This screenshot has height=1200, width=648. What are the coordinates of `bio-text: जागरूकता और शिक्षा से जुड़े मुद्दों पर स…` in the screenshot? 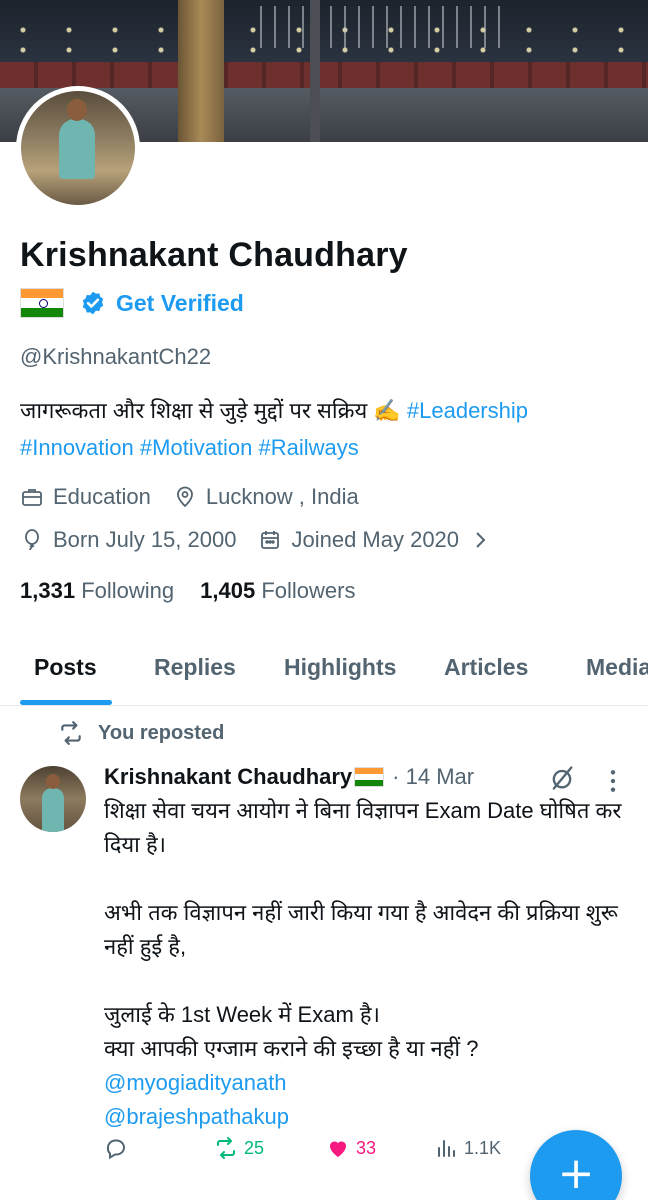 It's located at (210, 410).